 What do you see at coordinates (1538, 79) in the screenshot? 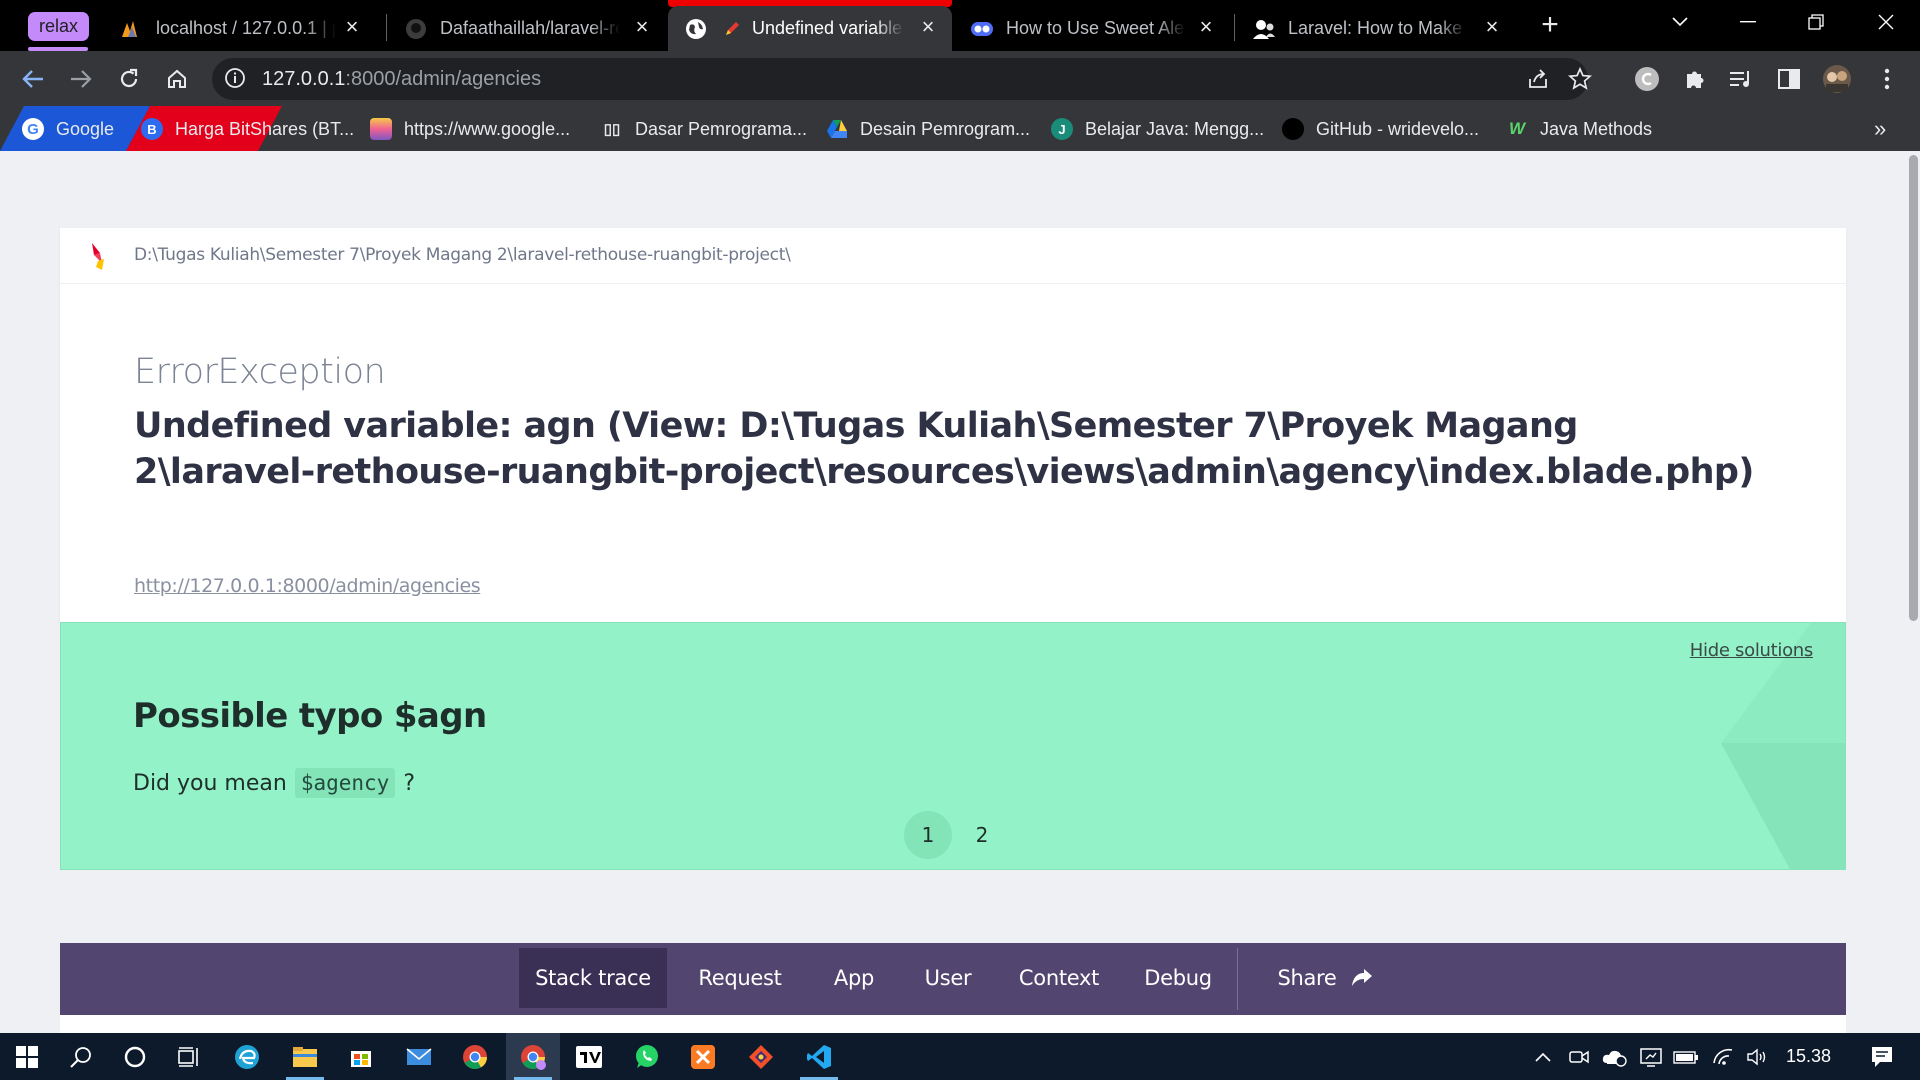
I see `share-page-icon` at bounding box center [1538, 79].